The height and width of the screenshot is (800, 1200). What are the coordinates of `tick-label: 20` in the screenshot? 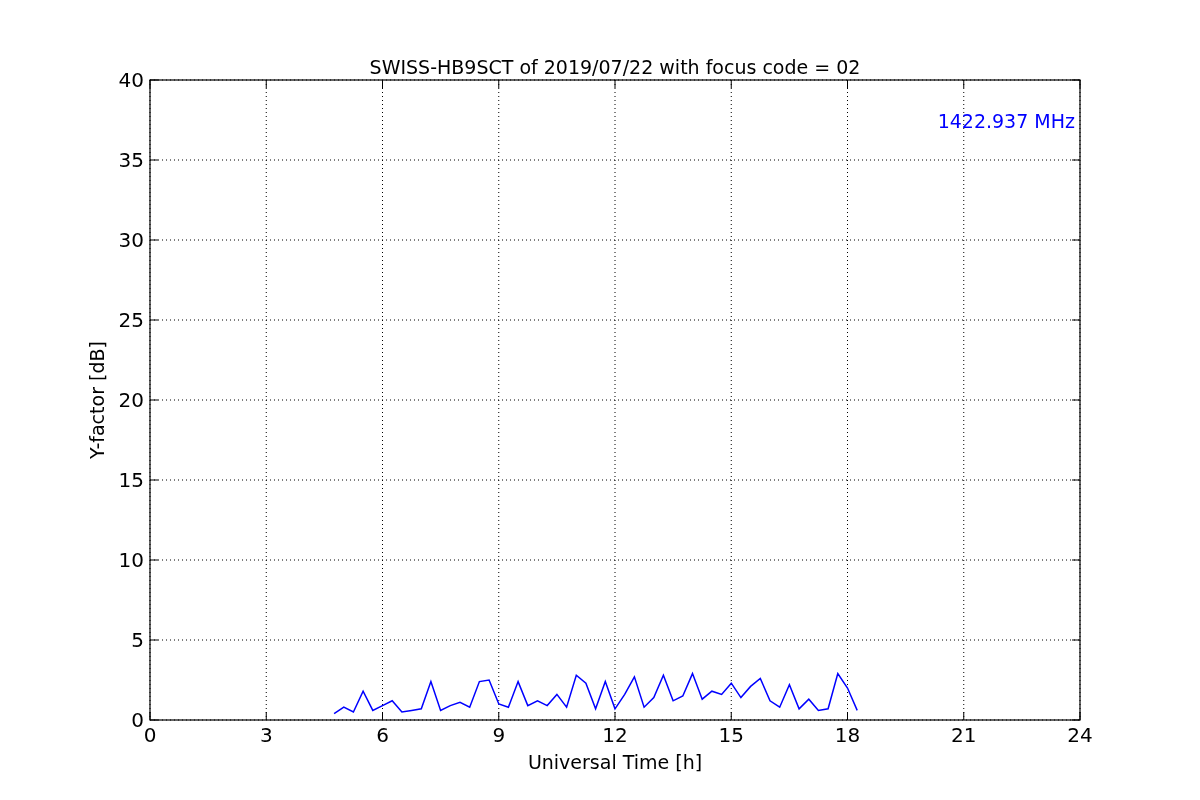 It's located at (131, 400).